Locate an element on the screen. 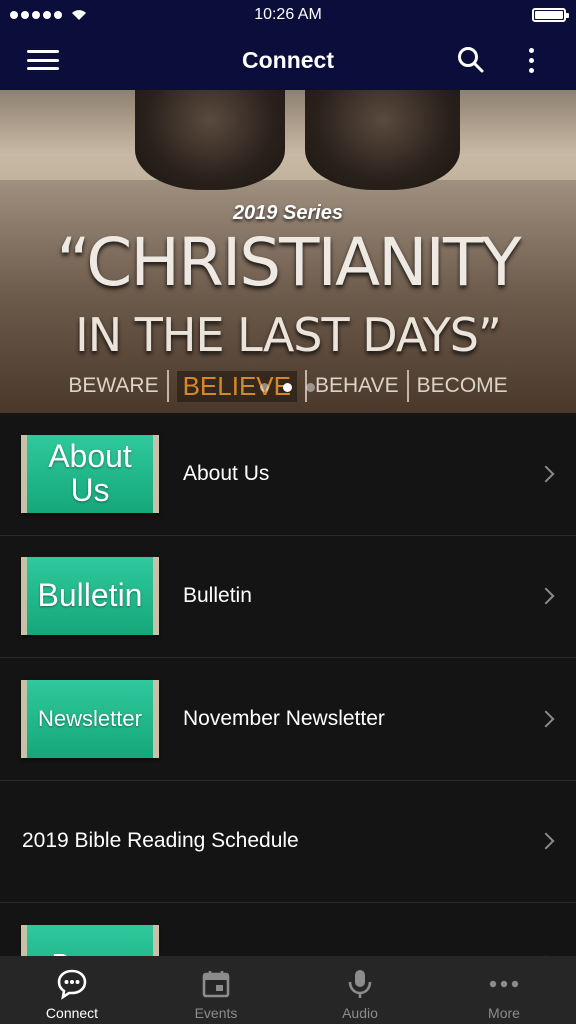 The height and width of the screenshot is (1024, 576). menu-button is located at coordinates (43, 60).